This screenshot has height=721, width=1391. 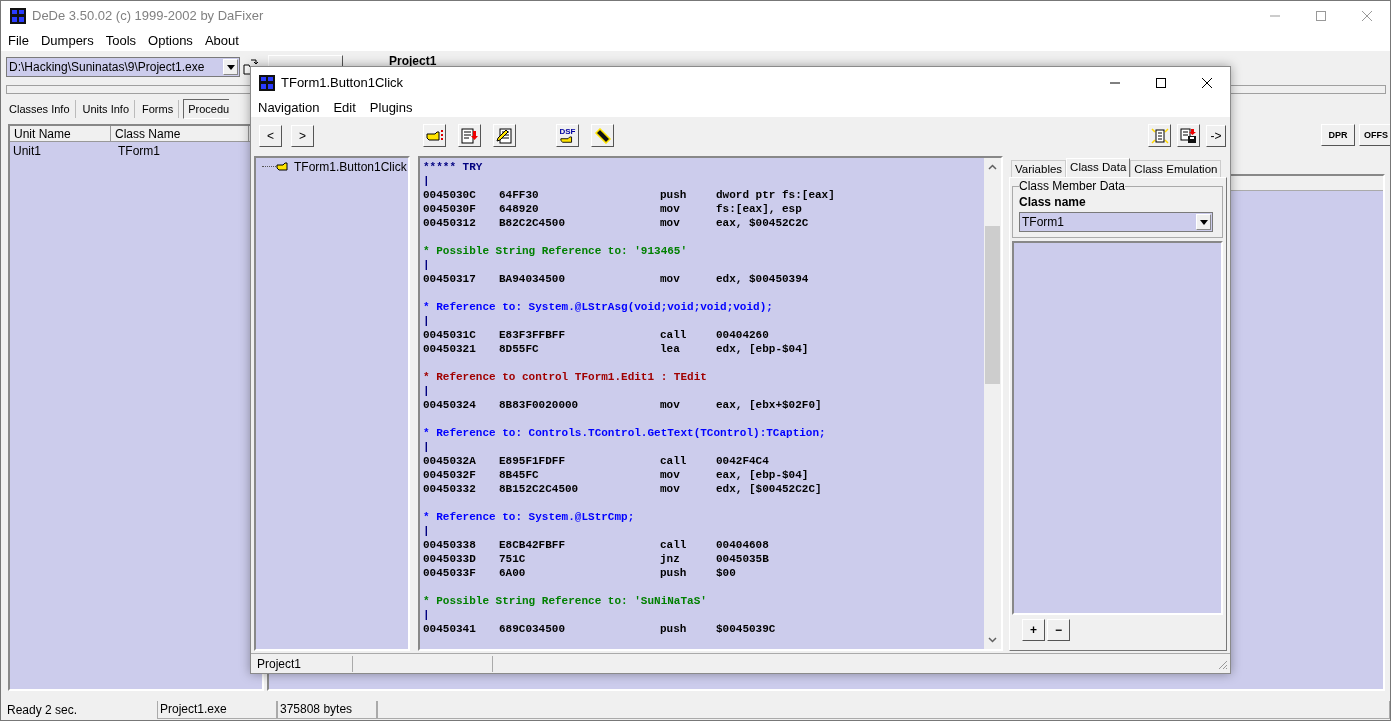 I want to click on menu-item: Navigation, so click(x=289, y=107).